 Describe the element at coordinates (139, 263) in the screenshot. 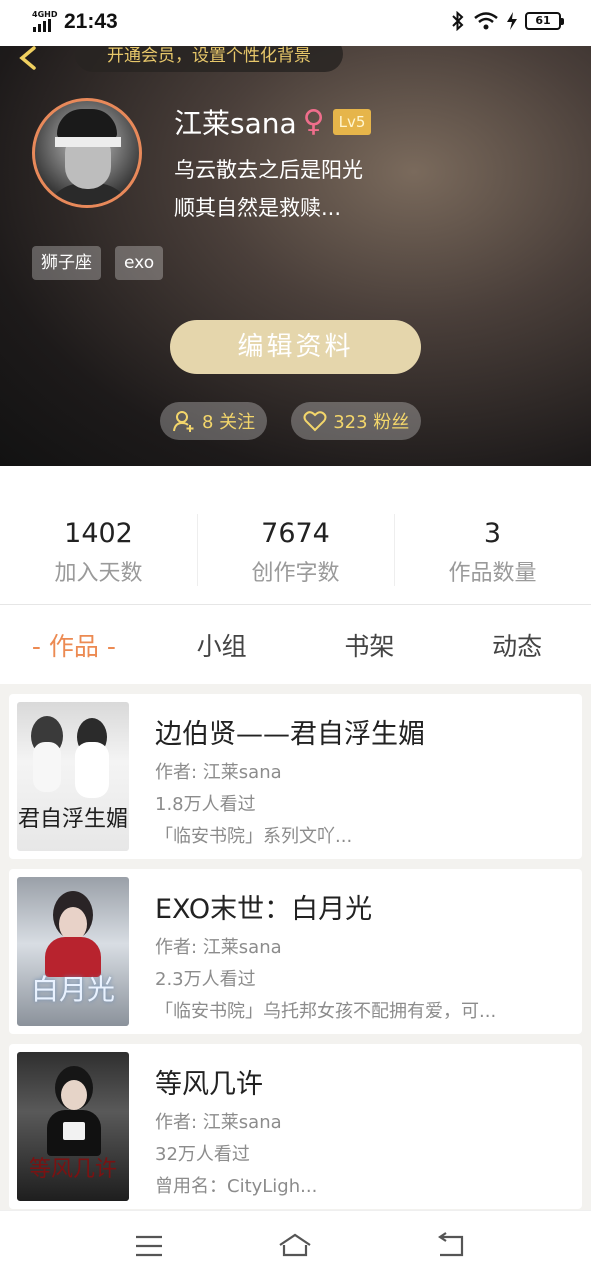

I see `tag-exo: exo` at that location.